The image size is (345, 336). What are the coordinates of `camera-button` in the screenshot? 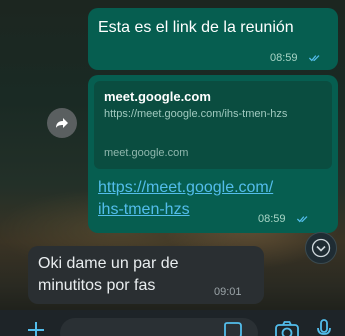 It's located at (287, 328).